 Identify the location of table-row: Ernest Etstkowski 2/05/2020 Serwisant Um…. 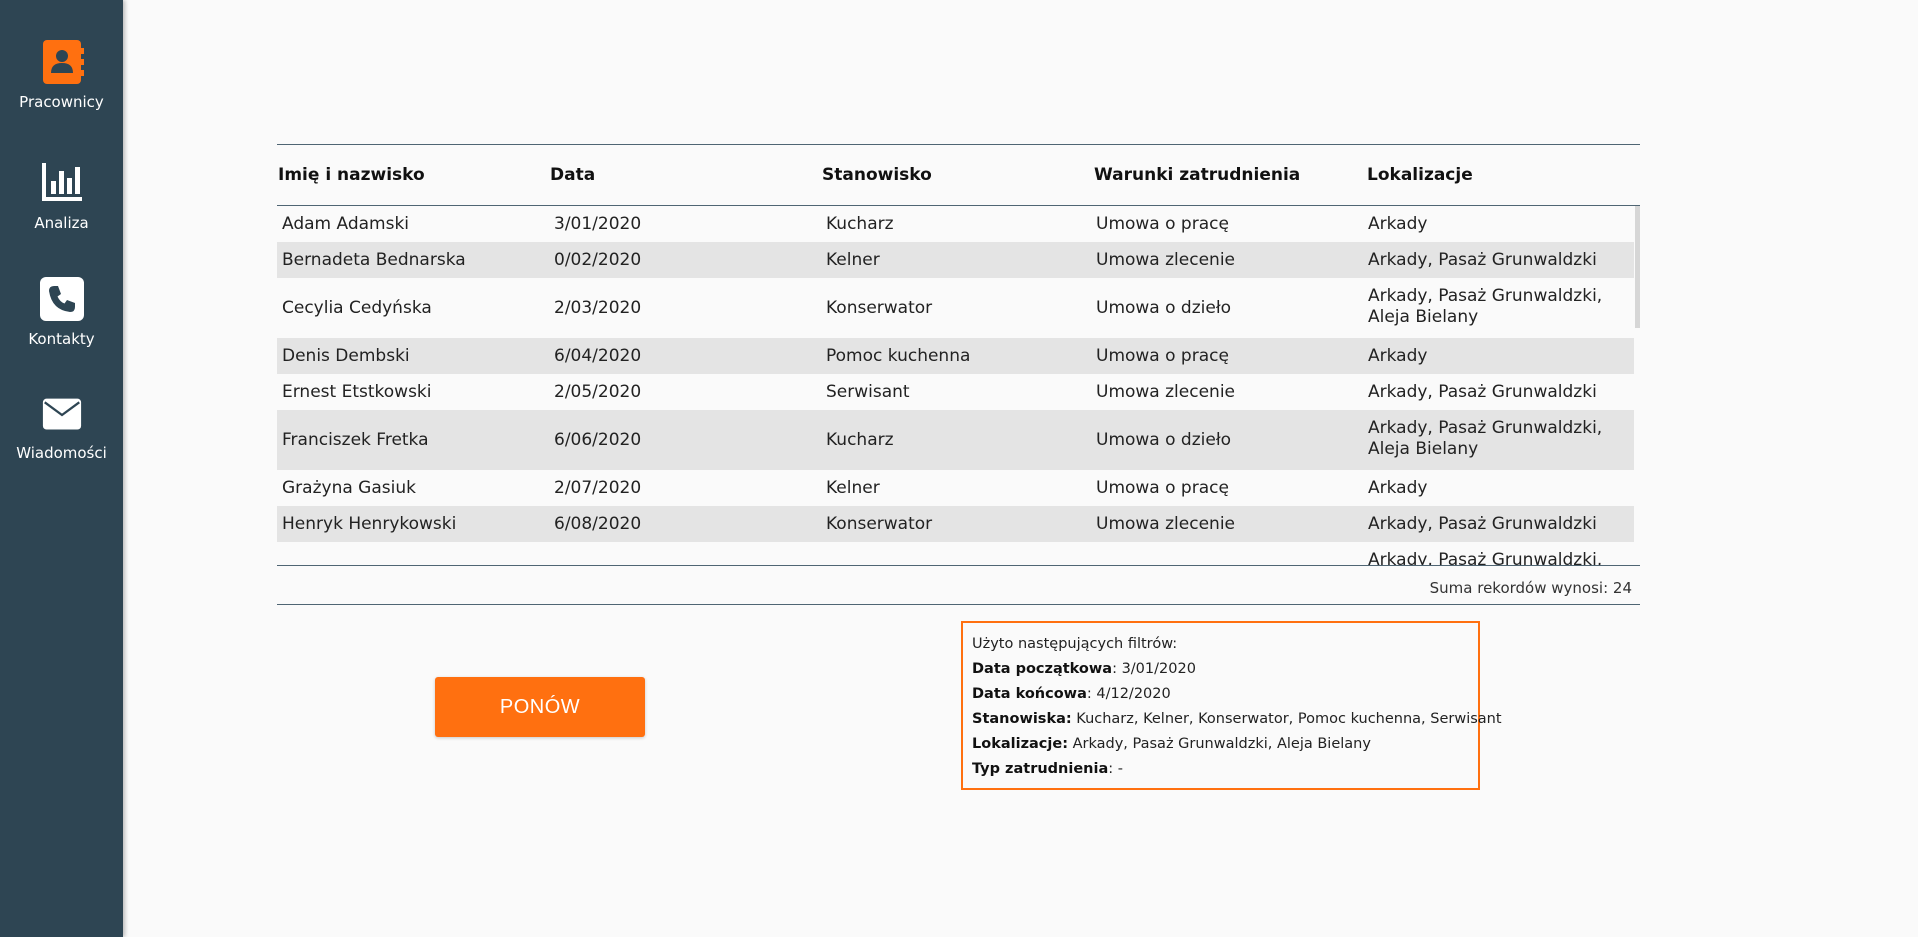
(955, 392).